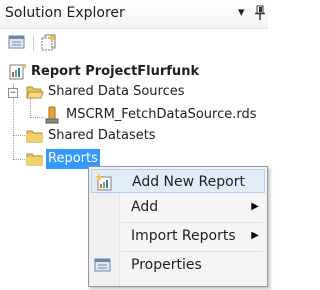  I want to click on properties-toolbar-button, so click(17, 42).